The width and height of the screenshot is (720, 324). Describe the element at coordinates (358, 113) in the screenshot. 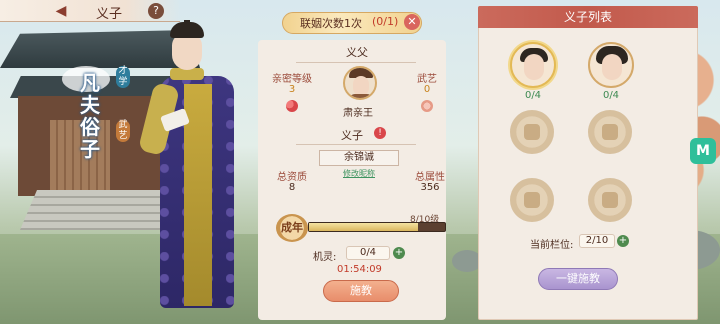

I see `father-name: 肃亲王` at that location.